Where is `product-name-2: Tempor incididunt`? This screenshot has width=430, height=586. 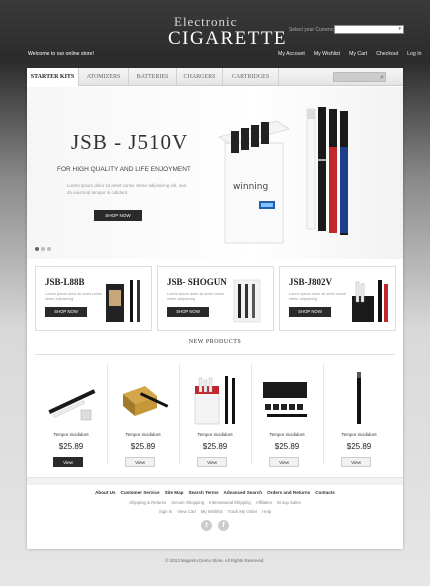 product-name-2: Tempor incididunt is located at coordinates (143, 434).